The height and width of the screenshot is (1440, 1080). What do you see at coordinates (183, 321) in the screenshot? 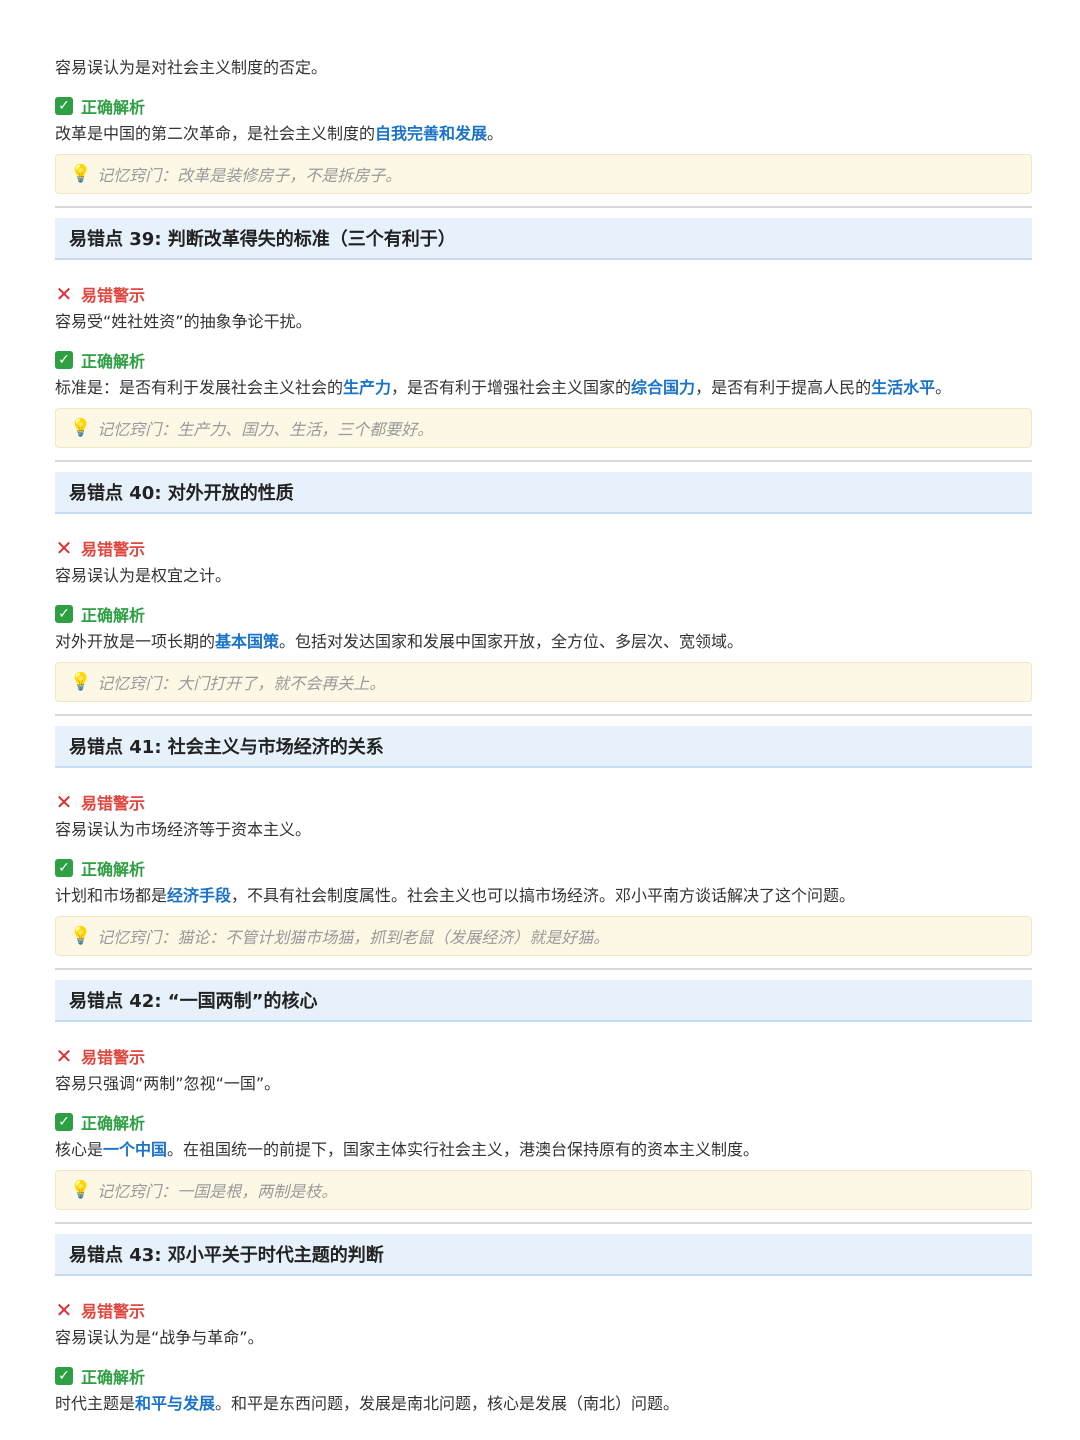
I see `mistake-text: 容易受“姓社姓资”的抽象争论干扰。` at bounding box center [183, 321].